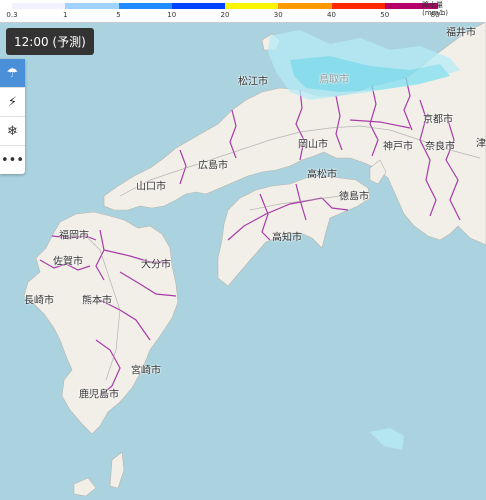  Describe the element at coordinates (385, 15) in the screenshot. I see `legend-tick-label: 50` at that location.